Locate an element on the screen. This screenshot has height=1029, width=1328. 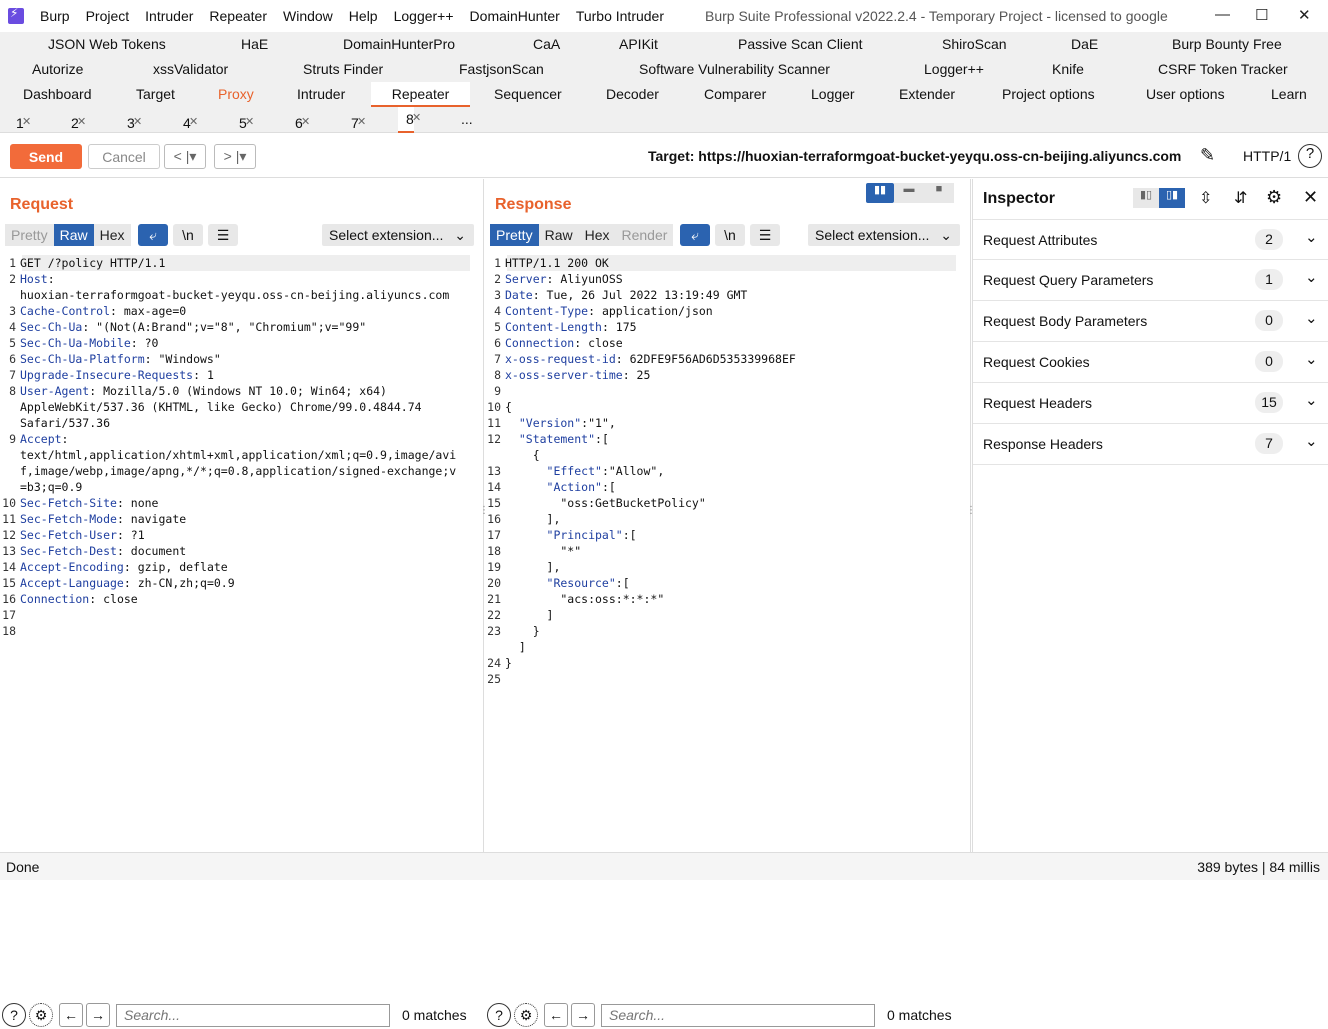
inspector-section-request-headers: Request Headers 15 ⌄ is located at coordinates (1150, 403).